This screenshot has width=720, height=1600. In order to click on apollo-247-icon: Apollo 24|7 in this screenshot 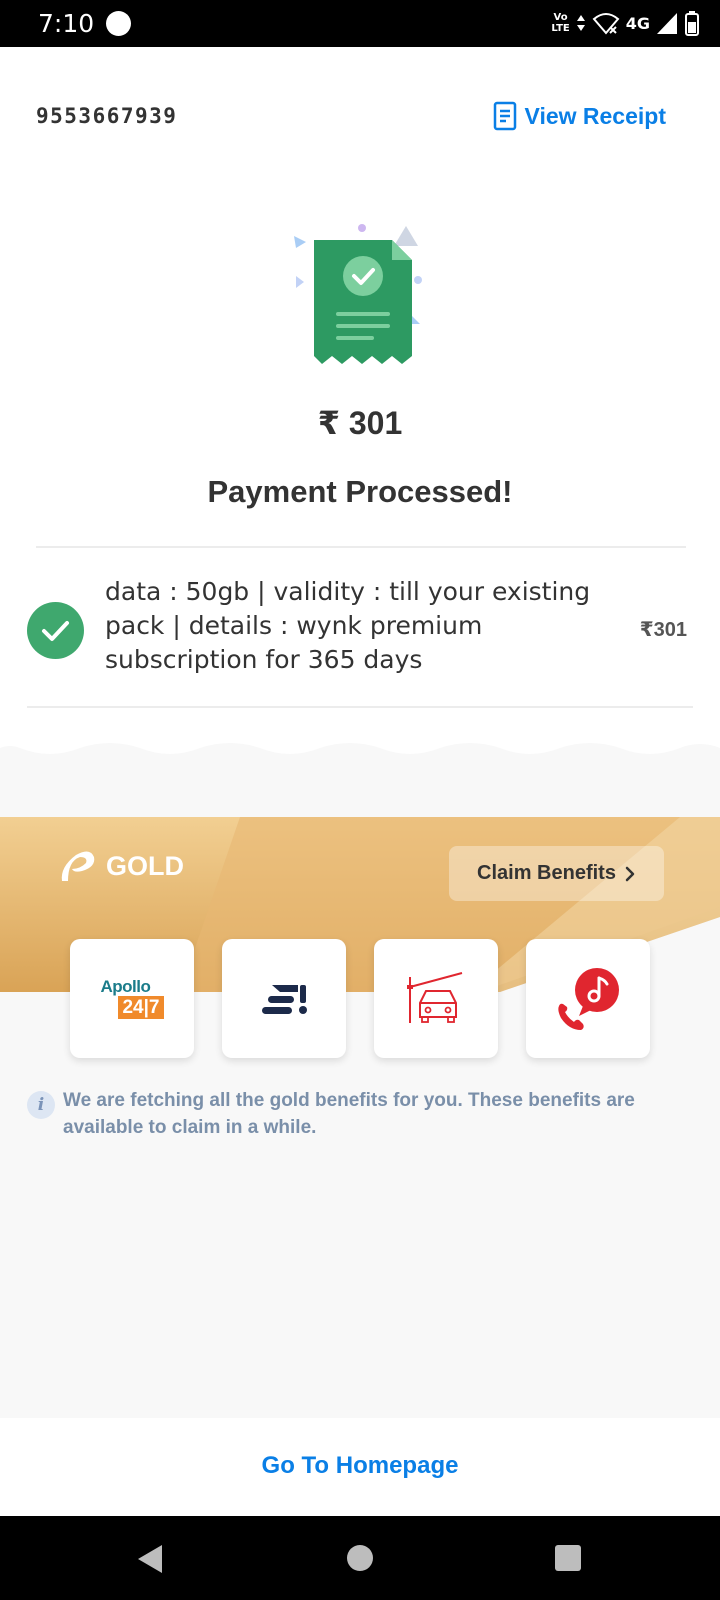, I will do `click(132, 998)`.